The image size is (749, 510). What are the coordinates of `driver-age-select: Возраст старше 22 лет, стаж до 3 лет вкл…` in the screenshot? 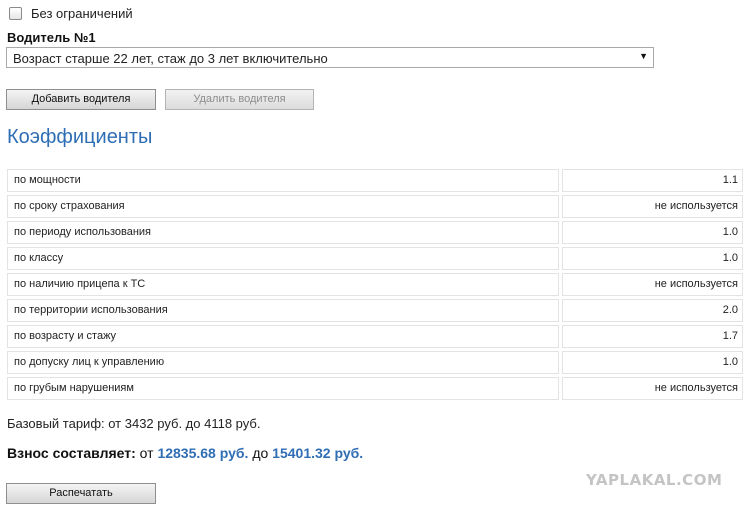 It's located at (330, 57).